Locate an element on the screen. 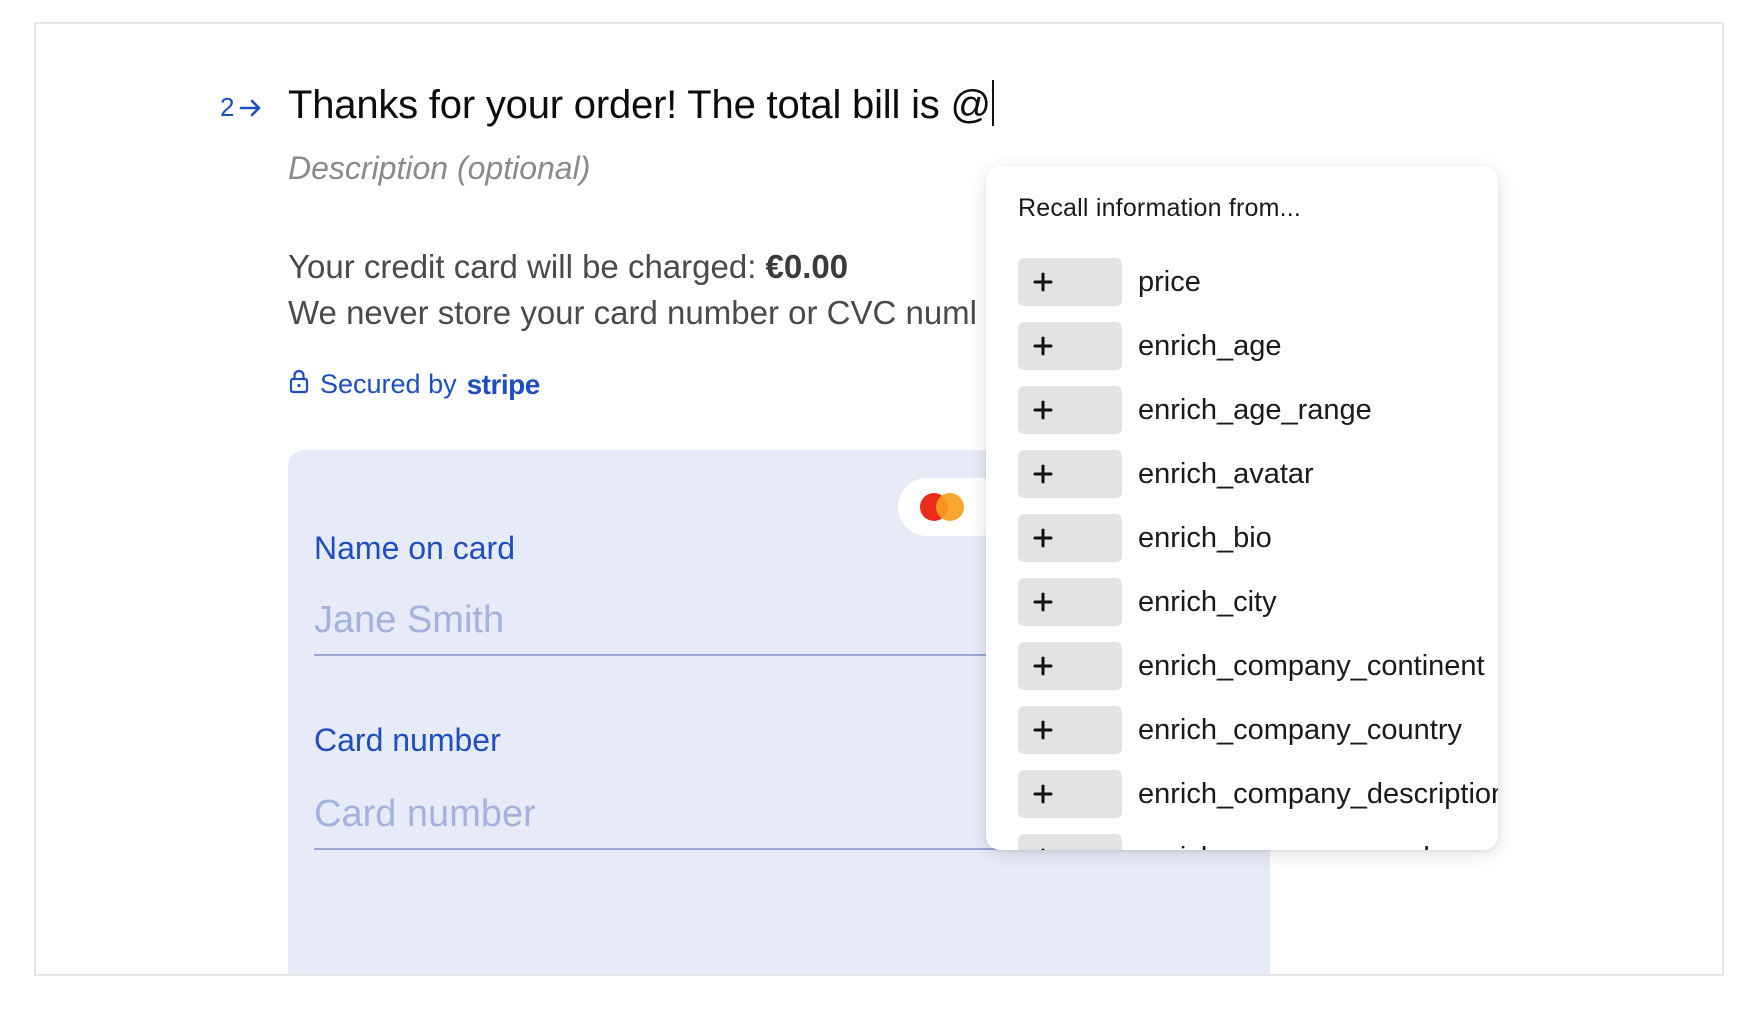 The width and height of the screenshot is (1758, 1010). recall-item-enrich-company-continent: enrich_company_continent is located at coordinates (1258, 666).